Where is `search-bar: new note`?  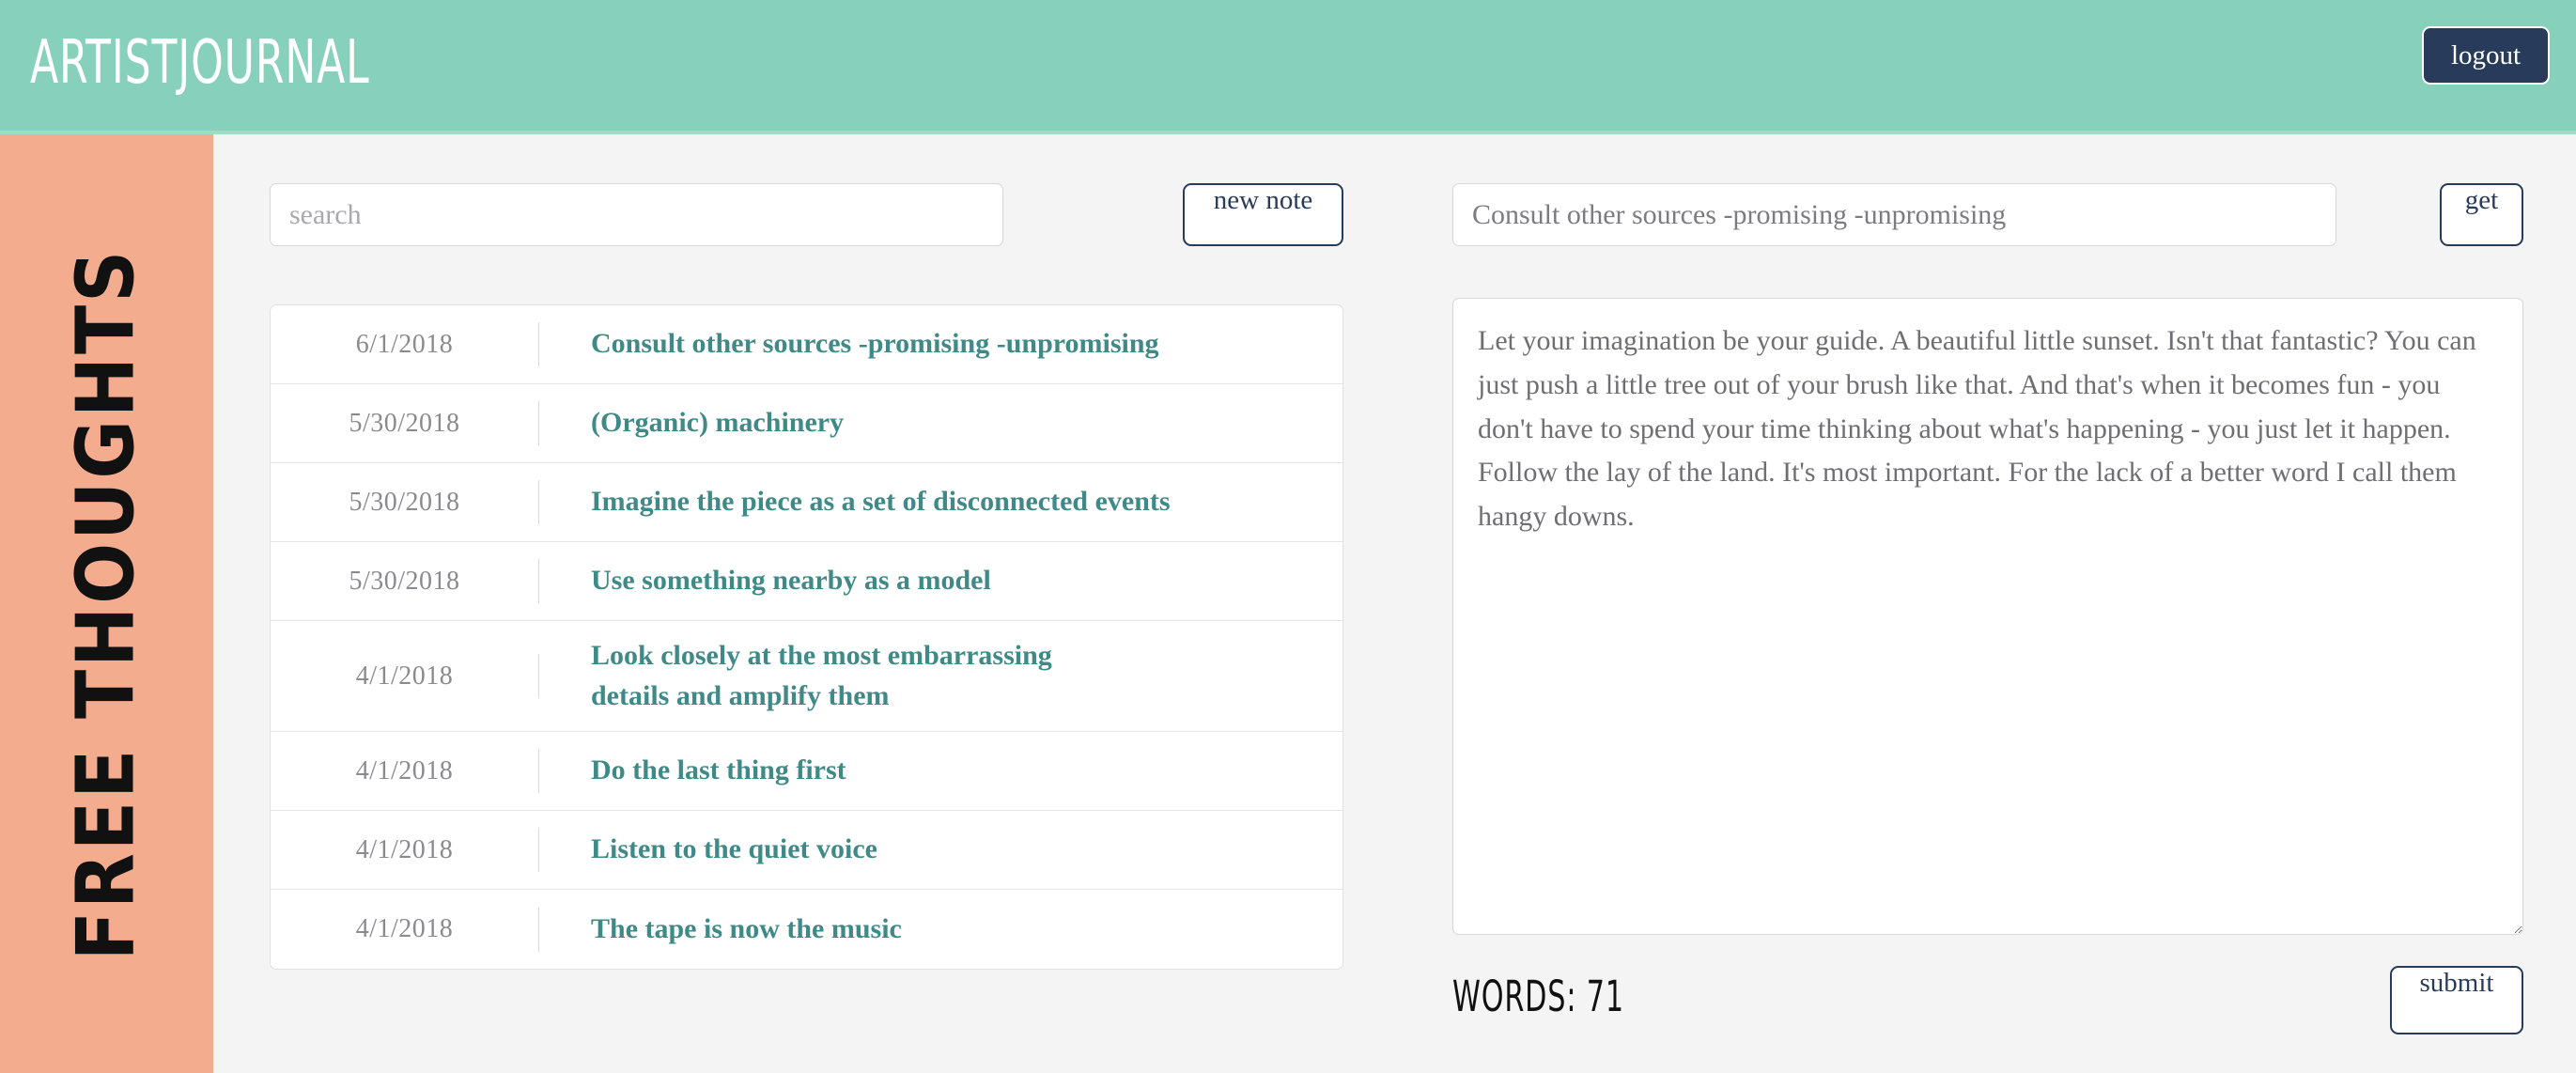
search-bar: new note is located at coordinates (807, 214).